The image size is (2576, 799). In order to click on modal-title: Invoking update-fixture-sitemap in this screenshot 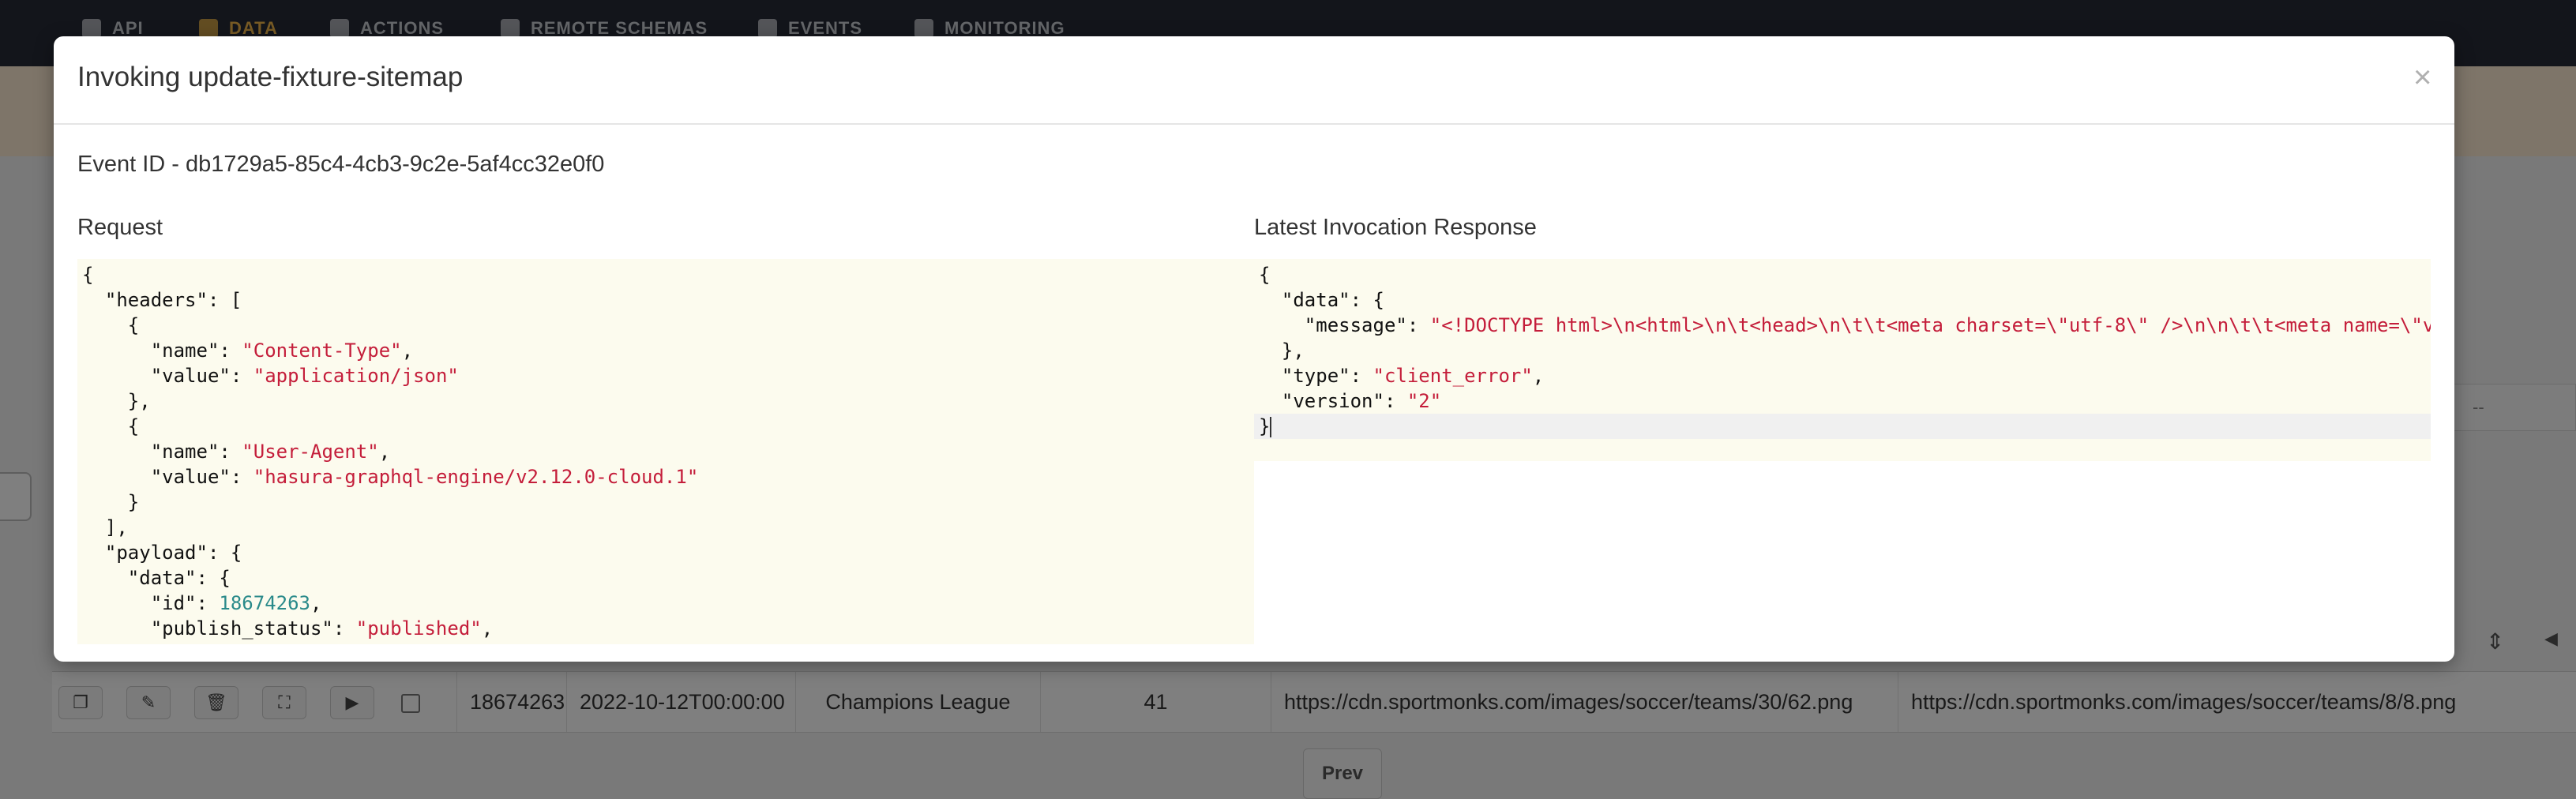, I will do `click(270, 77)`.